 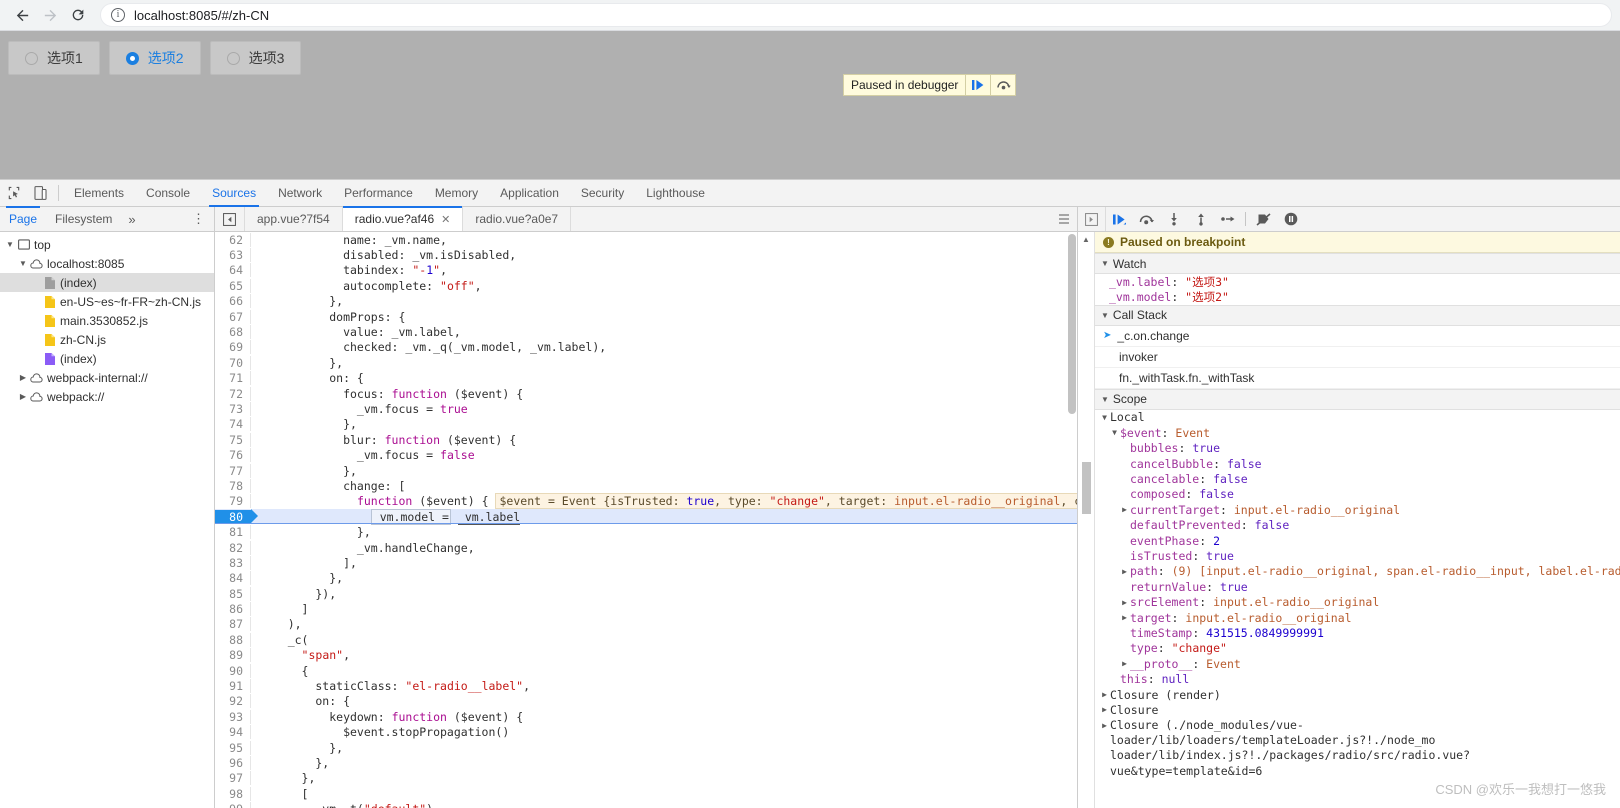 I want to click on line-number: 74, so click(x=233, y=424).